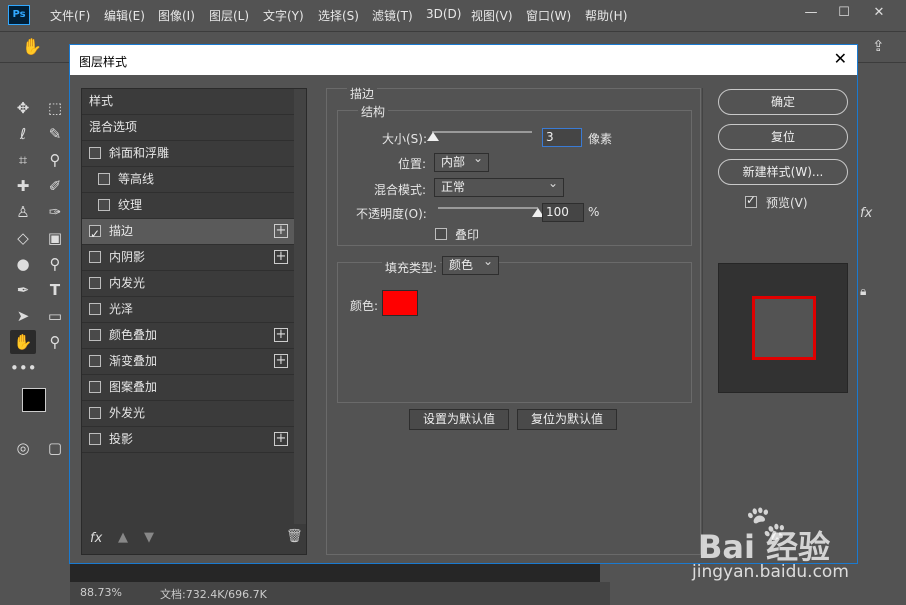  What do you see at coordinates (879, 13) in the screenshot?
I see `close-window-icon: ✕` at bounding box center [879, 13].